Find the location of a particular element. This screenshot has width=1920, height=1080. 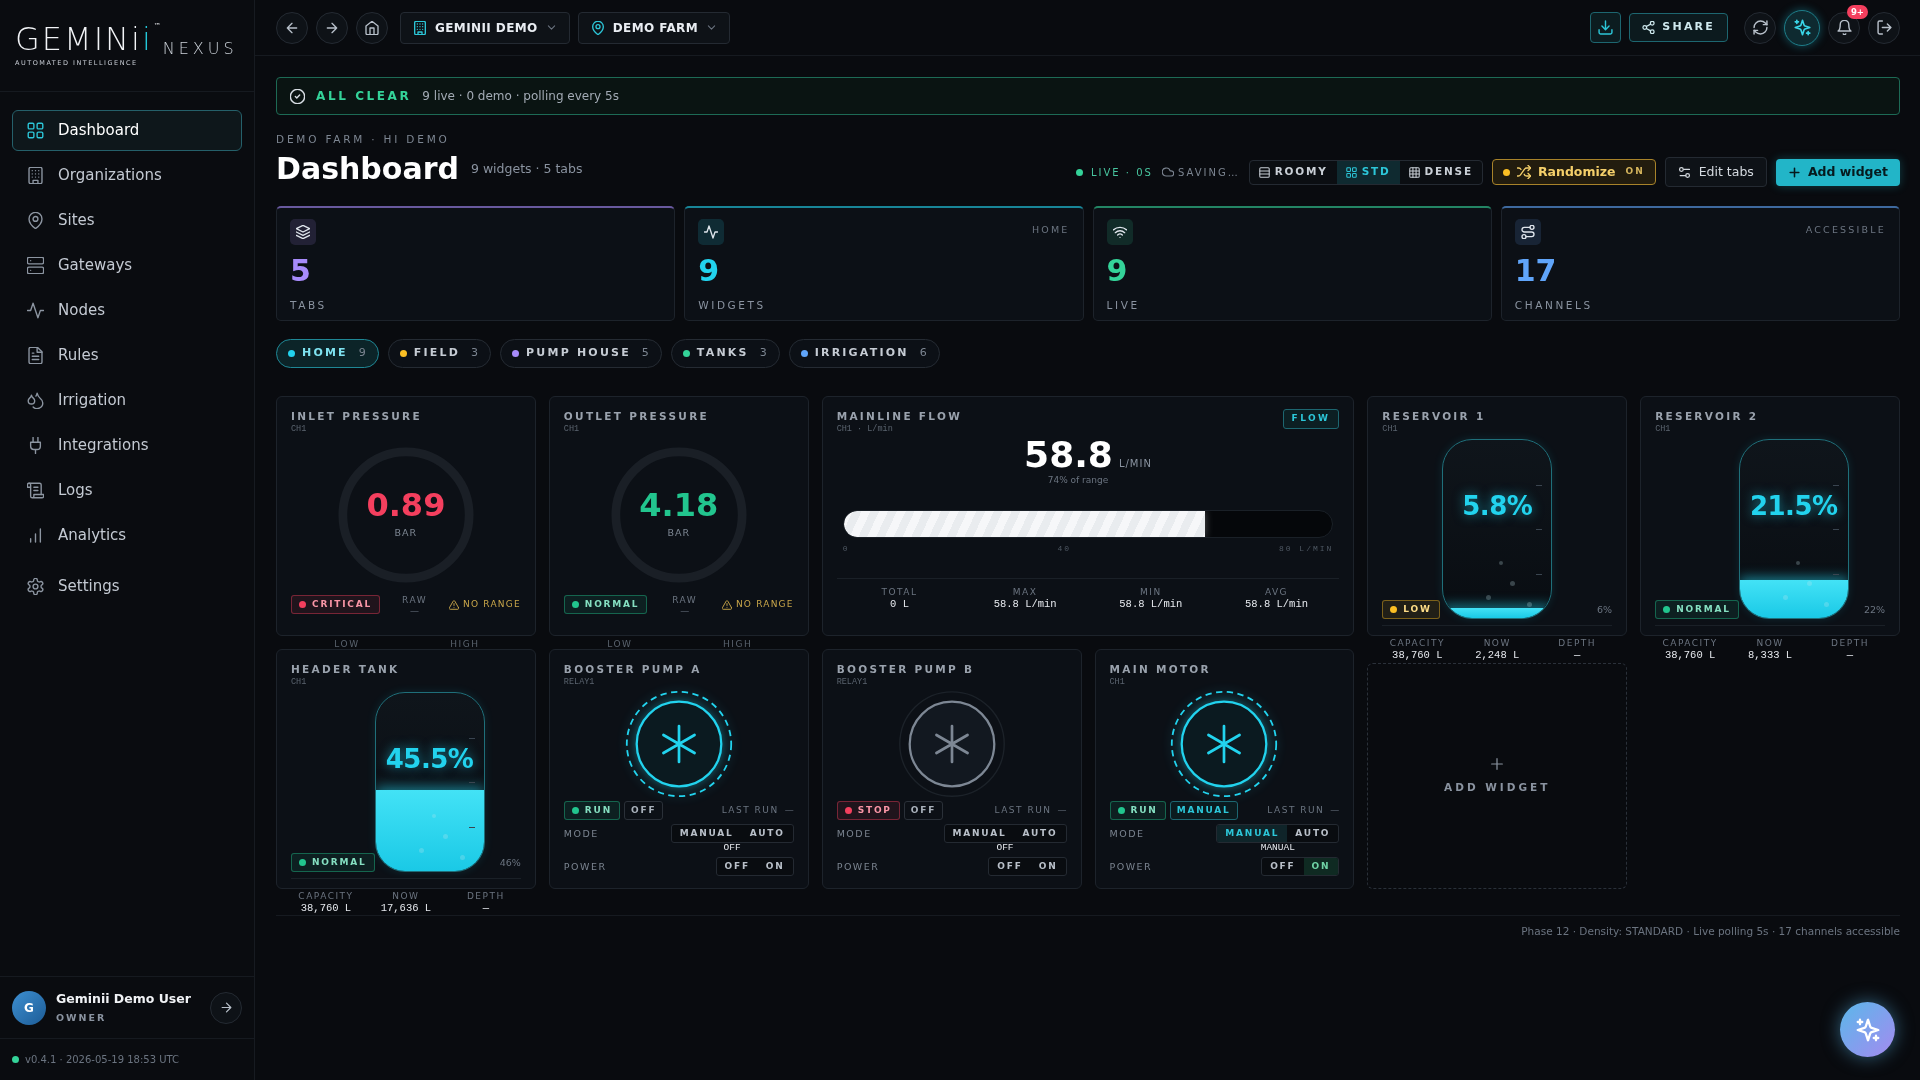

stat-value: 9 is located at coordinates (709, 271).